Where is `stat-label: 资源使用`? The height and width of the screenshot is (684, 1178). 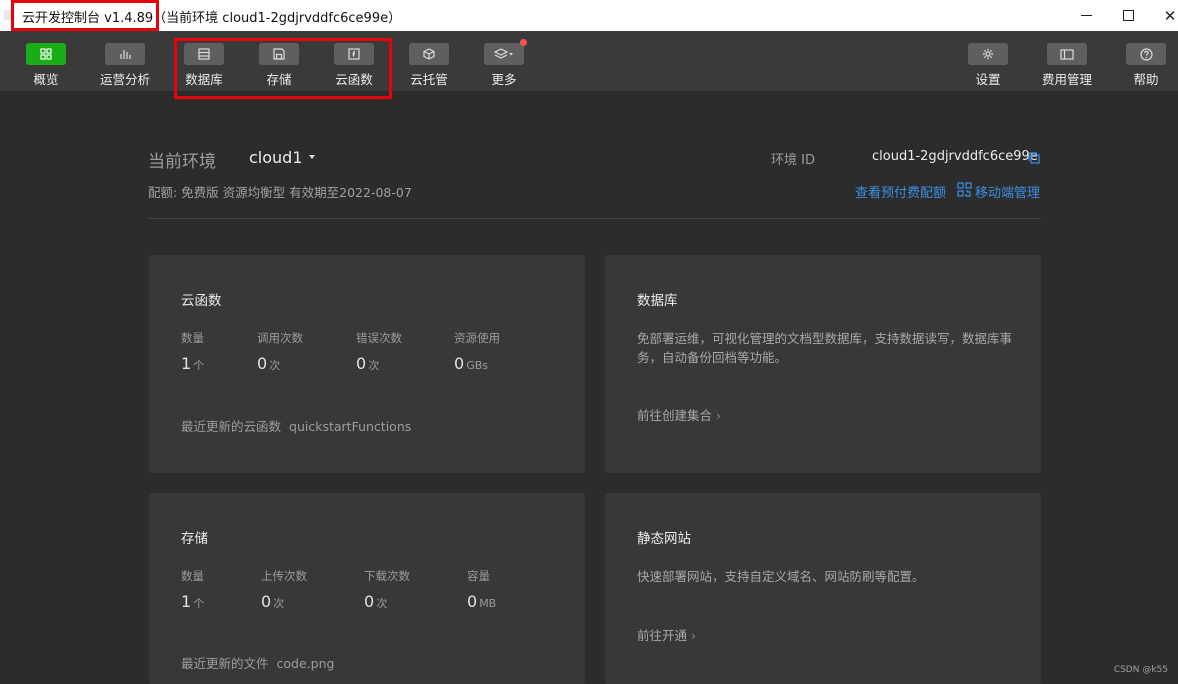 stat-label: 资源使用 is located at coordinates (477, 338).